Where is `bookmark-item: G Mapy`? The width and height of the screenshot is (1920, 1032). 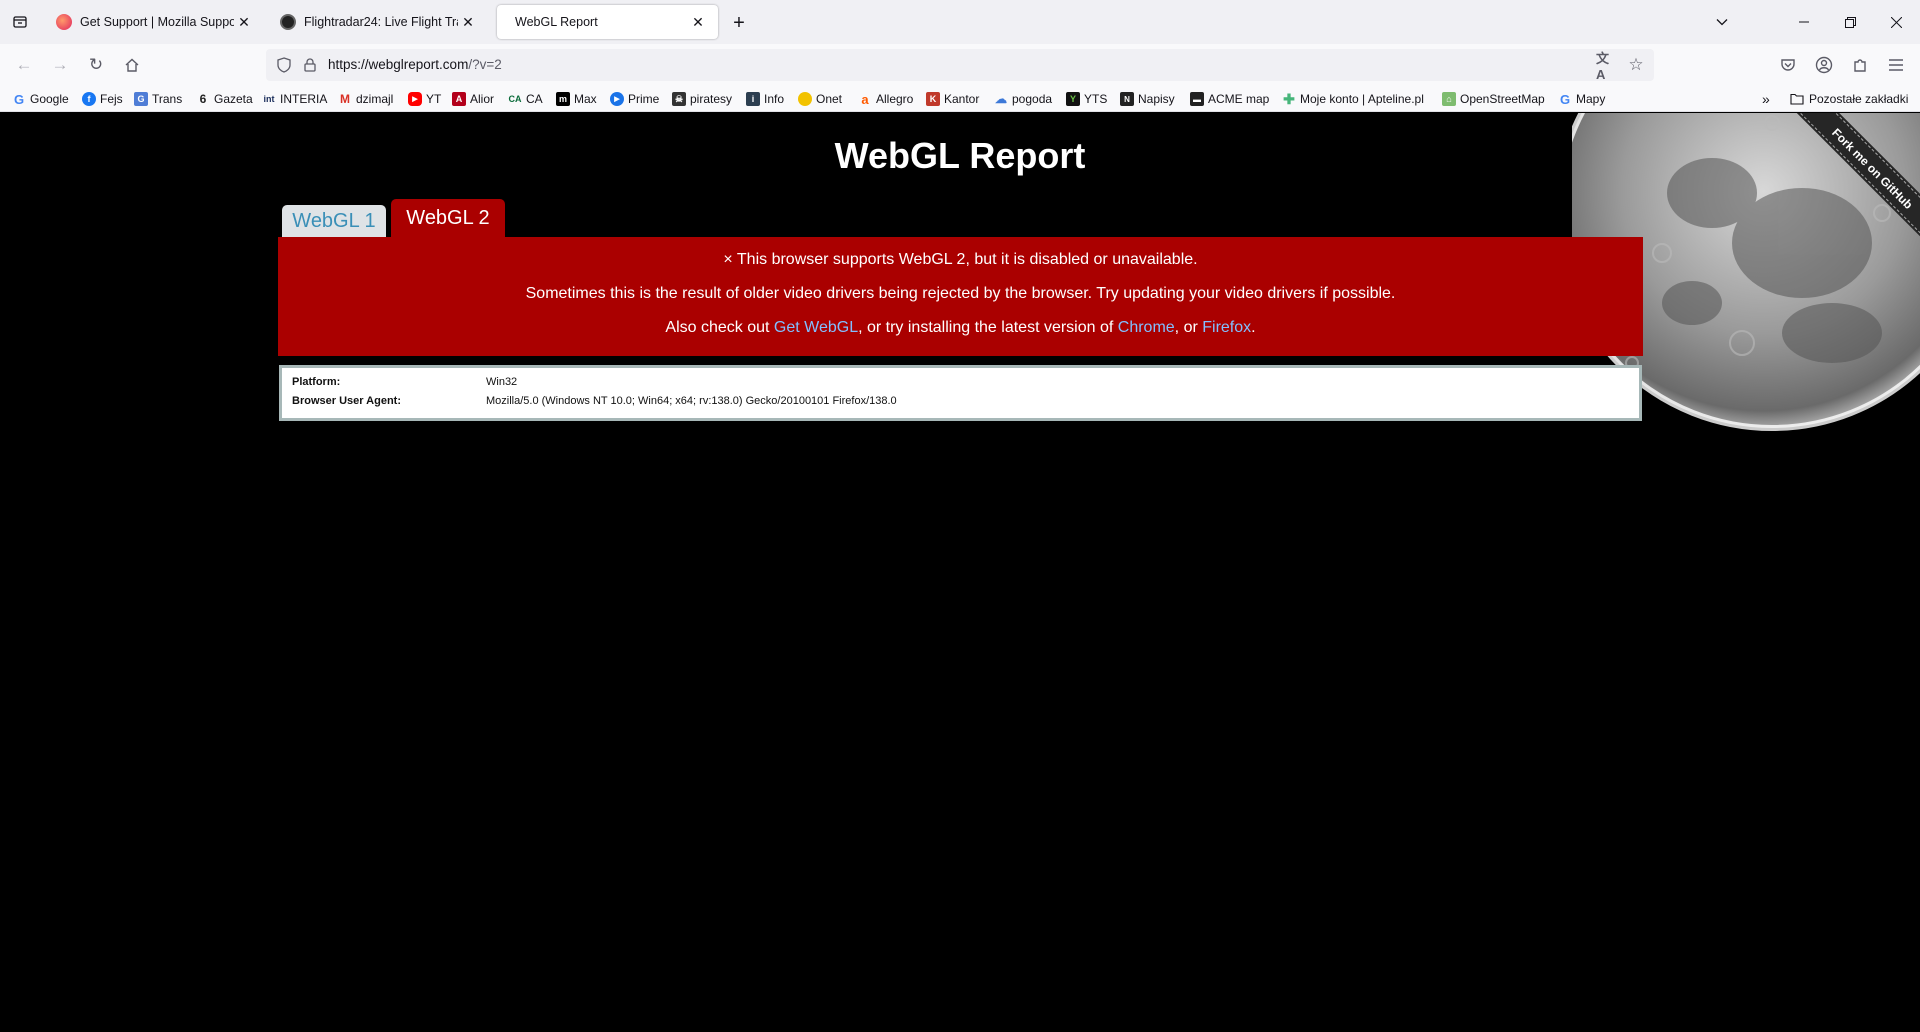
bookmark-item: G Mapy is located at coordinates (1581, 99).